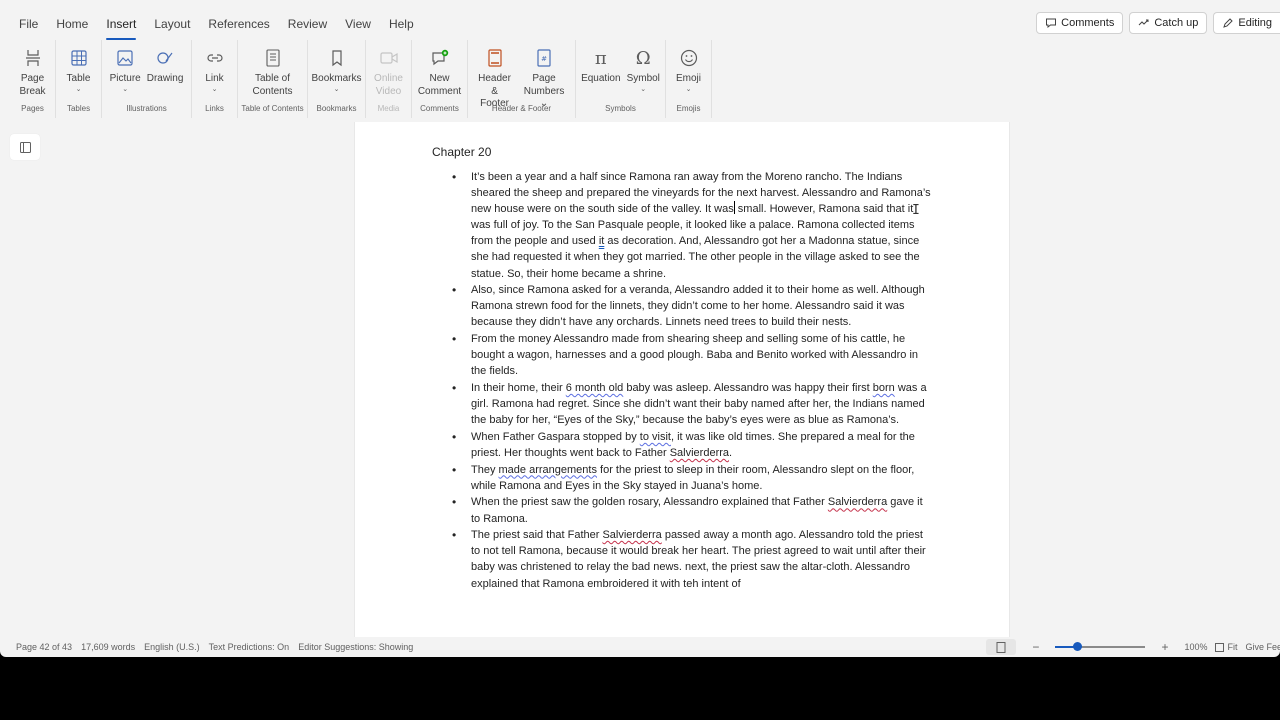 The width and height of the screenshot is (1280, 720). What do you see at coordinates (1262, 647) in the screenshot?
I see `give-feedback-button: Give Fee` at bounding box center [1262, 647].